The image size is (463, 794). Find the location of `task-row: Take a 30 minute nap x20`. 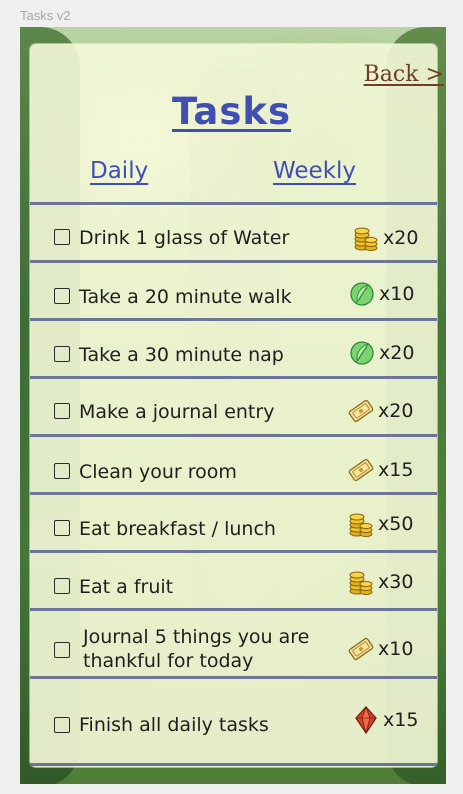

task-row: Take a 30 minute nap x20 is located at coordinates (233, 347).